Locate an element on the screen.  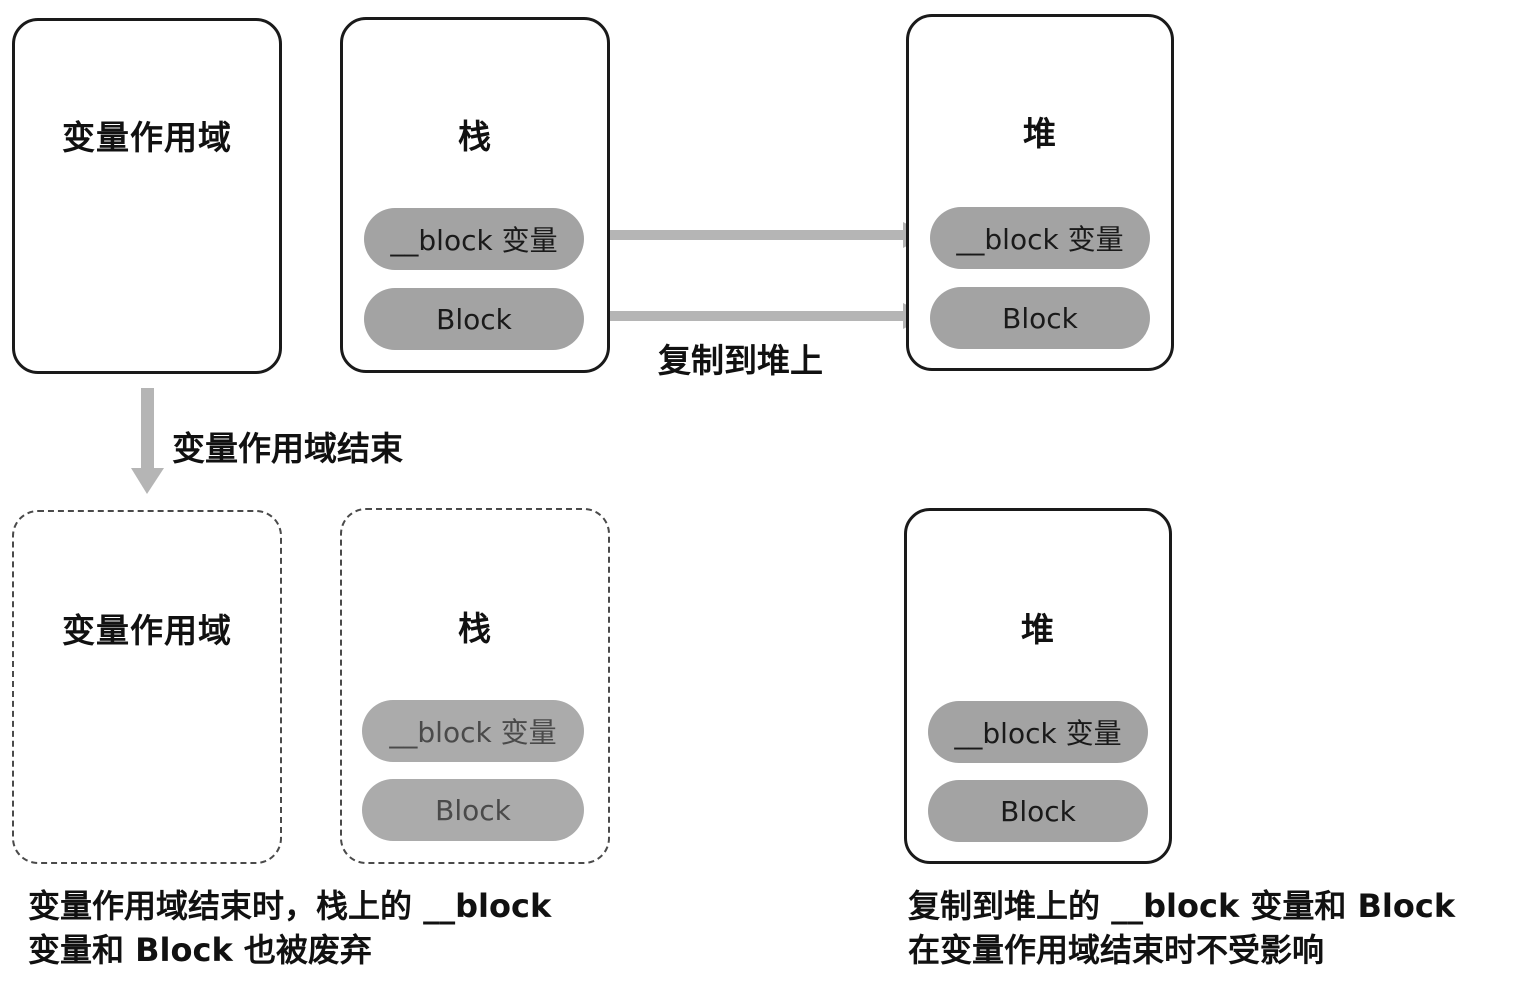
bottom-heap-box: 堆 __block 变量 Block is located at coordinates (1038, 686).